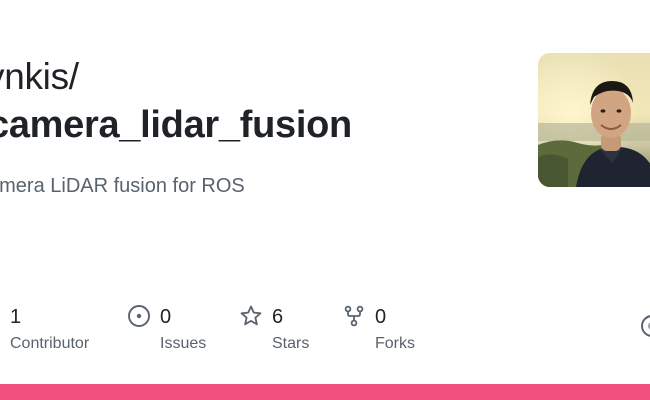  Describe the element at coordinates (39, 77) in the screenshot. I see `repo-owner: ynkis/` at that location.